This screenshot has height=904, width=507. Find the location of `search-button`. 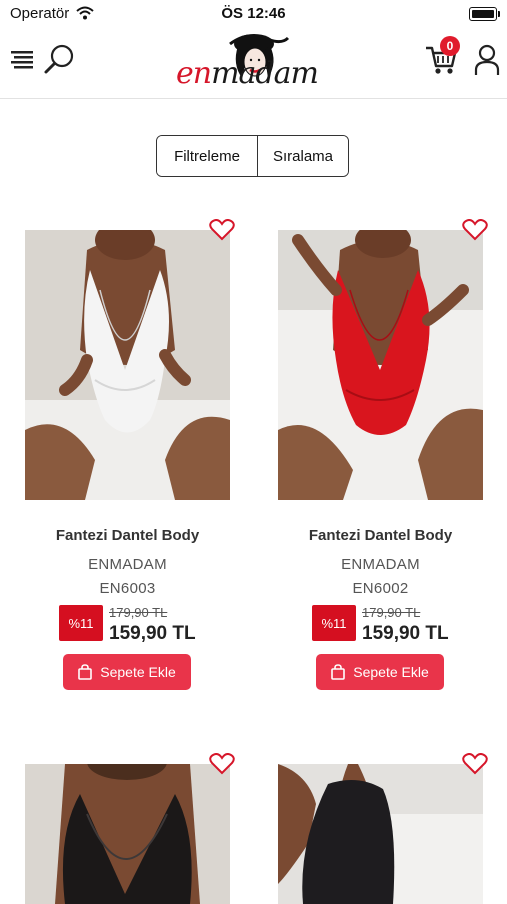

search-button is located at coordinates (59, 59).